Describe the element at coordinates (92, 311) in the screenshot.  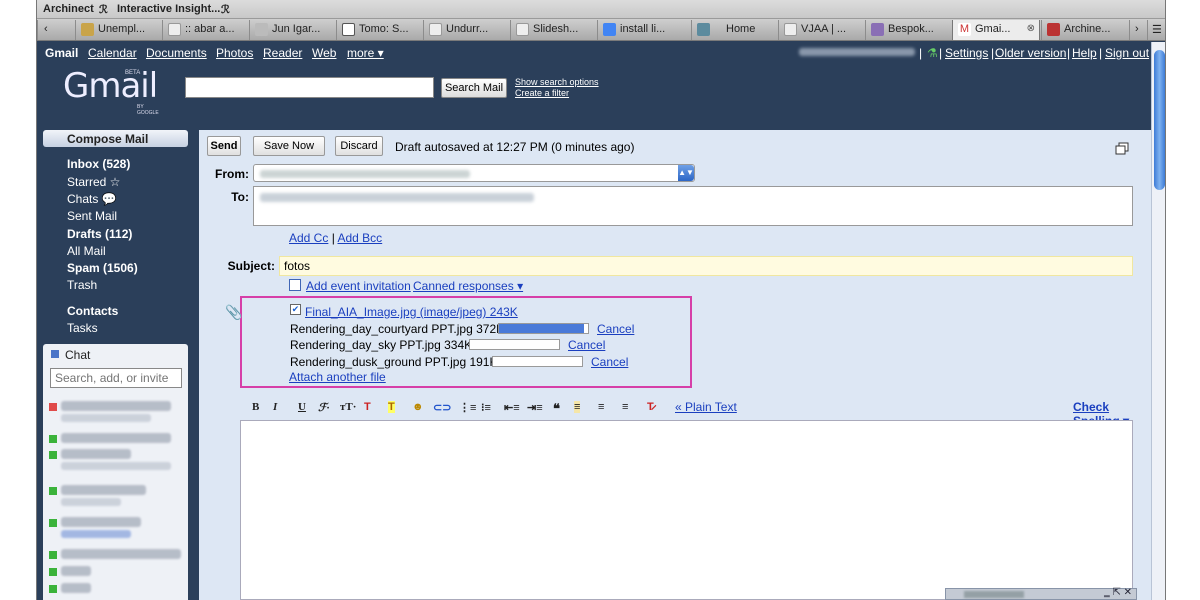
I see `sidebar-item-contacts: Contacts` at that location.